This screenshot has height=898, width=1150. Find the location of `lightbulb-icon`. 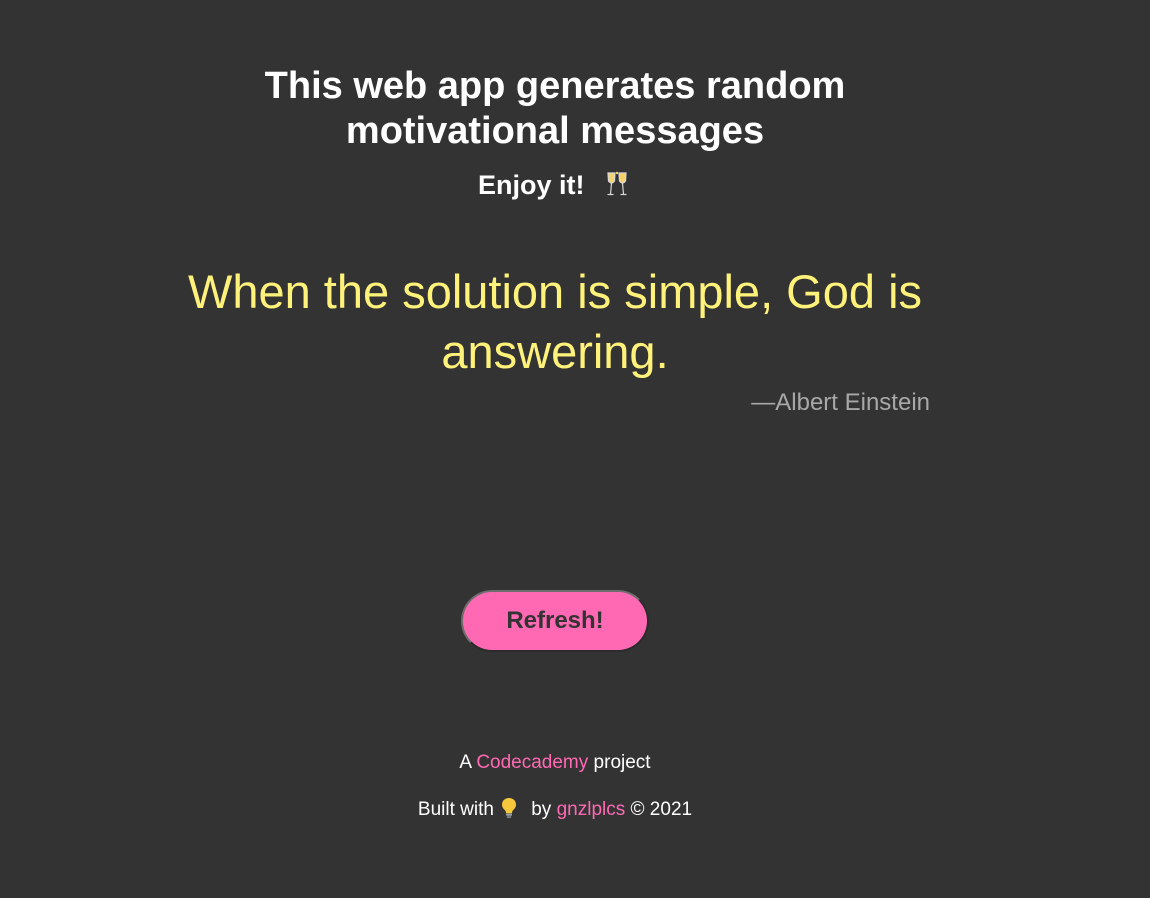

lightbulb-icon is located at coordinates (509, 808).